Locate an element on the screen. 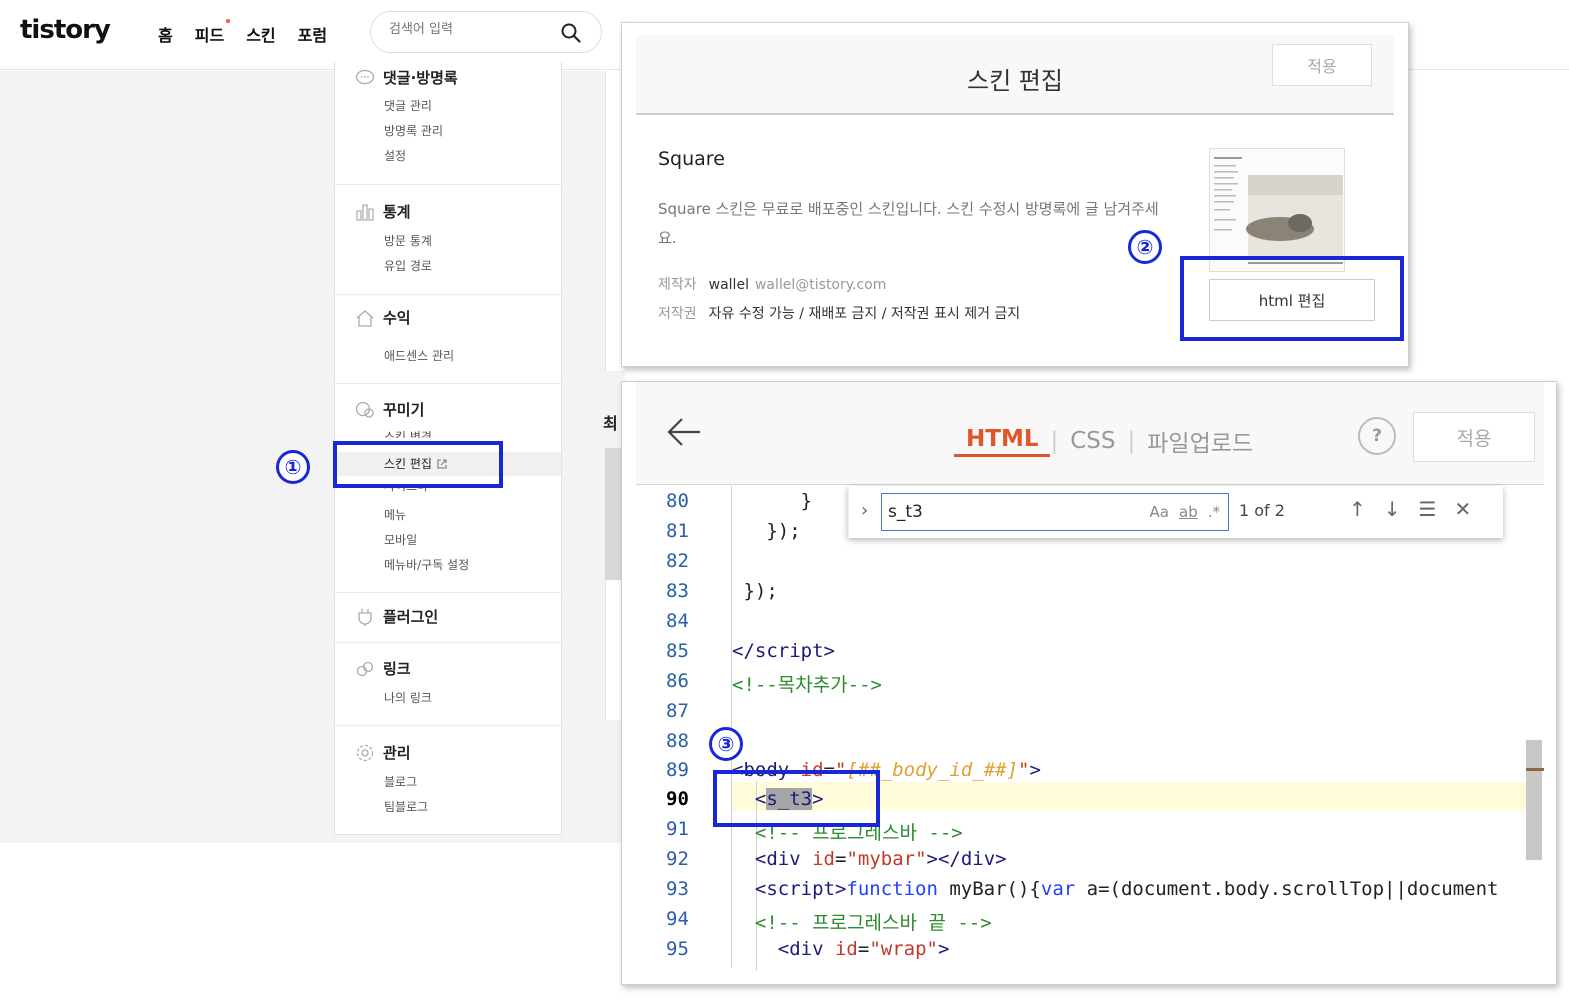  sidebar-item-menubar-subscribe: 메뉴바/구독 설정 is located at coordinates (426, 564).